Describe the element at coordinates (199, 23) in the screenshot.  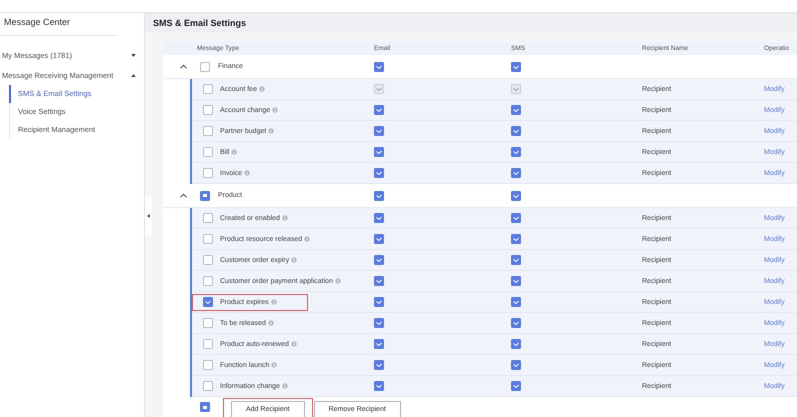
I see `page-title: SMS & Email Settings` at that location.